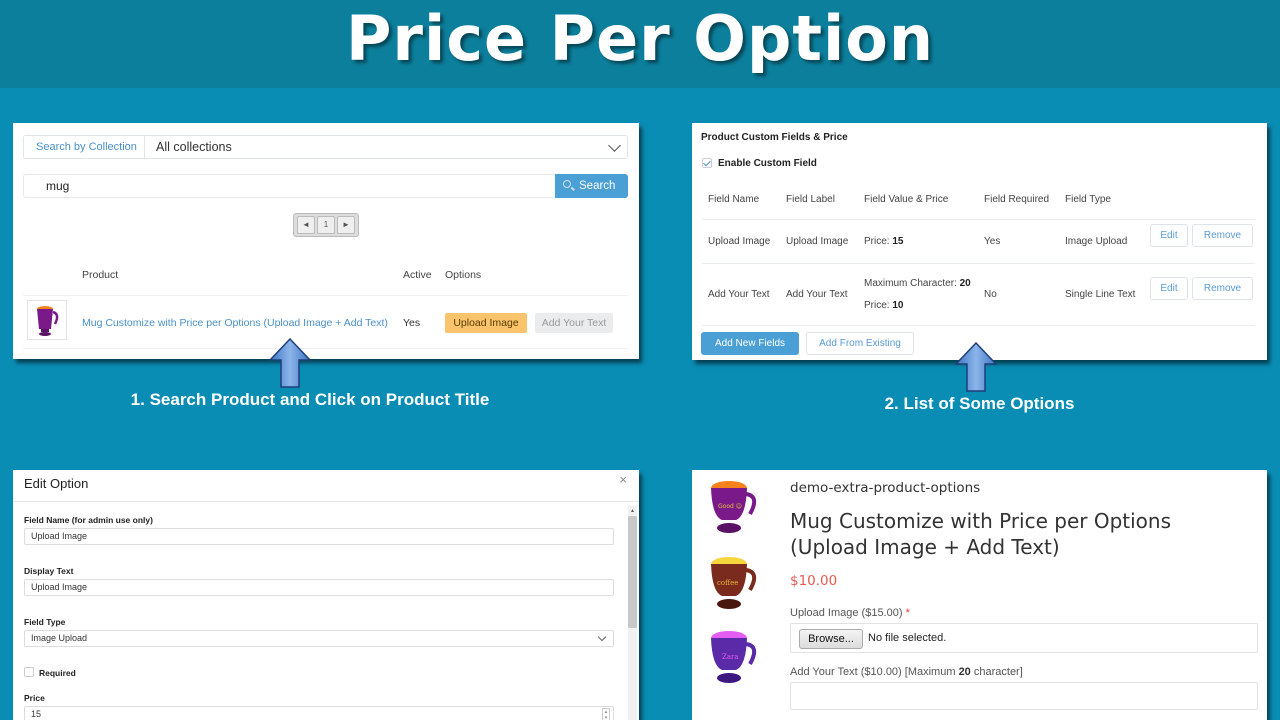  What do you see at coordinates (817, 294) in the screenshot?
I see `row-2-field-label: Add Your Text` at bounding box center [817, 294].